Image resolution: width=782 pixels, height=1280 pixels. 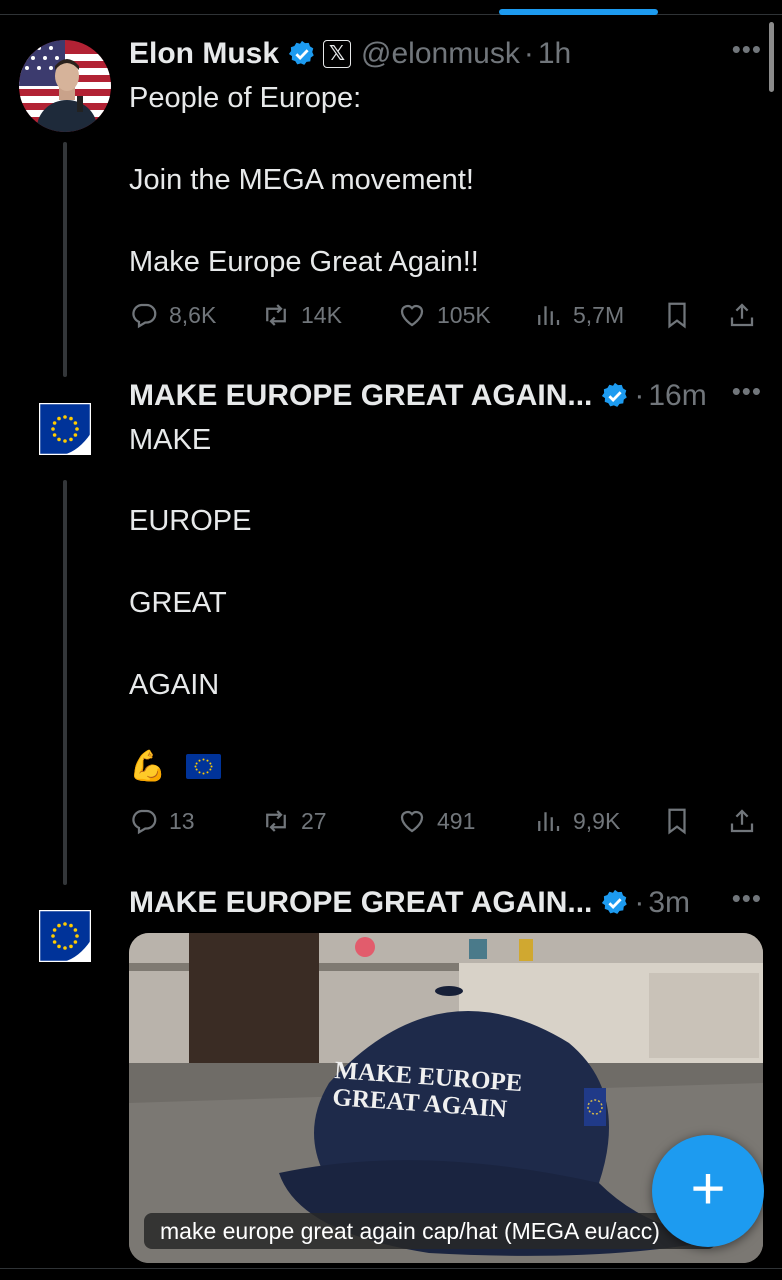 I want to click on like-button: 105K, so click(x=444, y=315).